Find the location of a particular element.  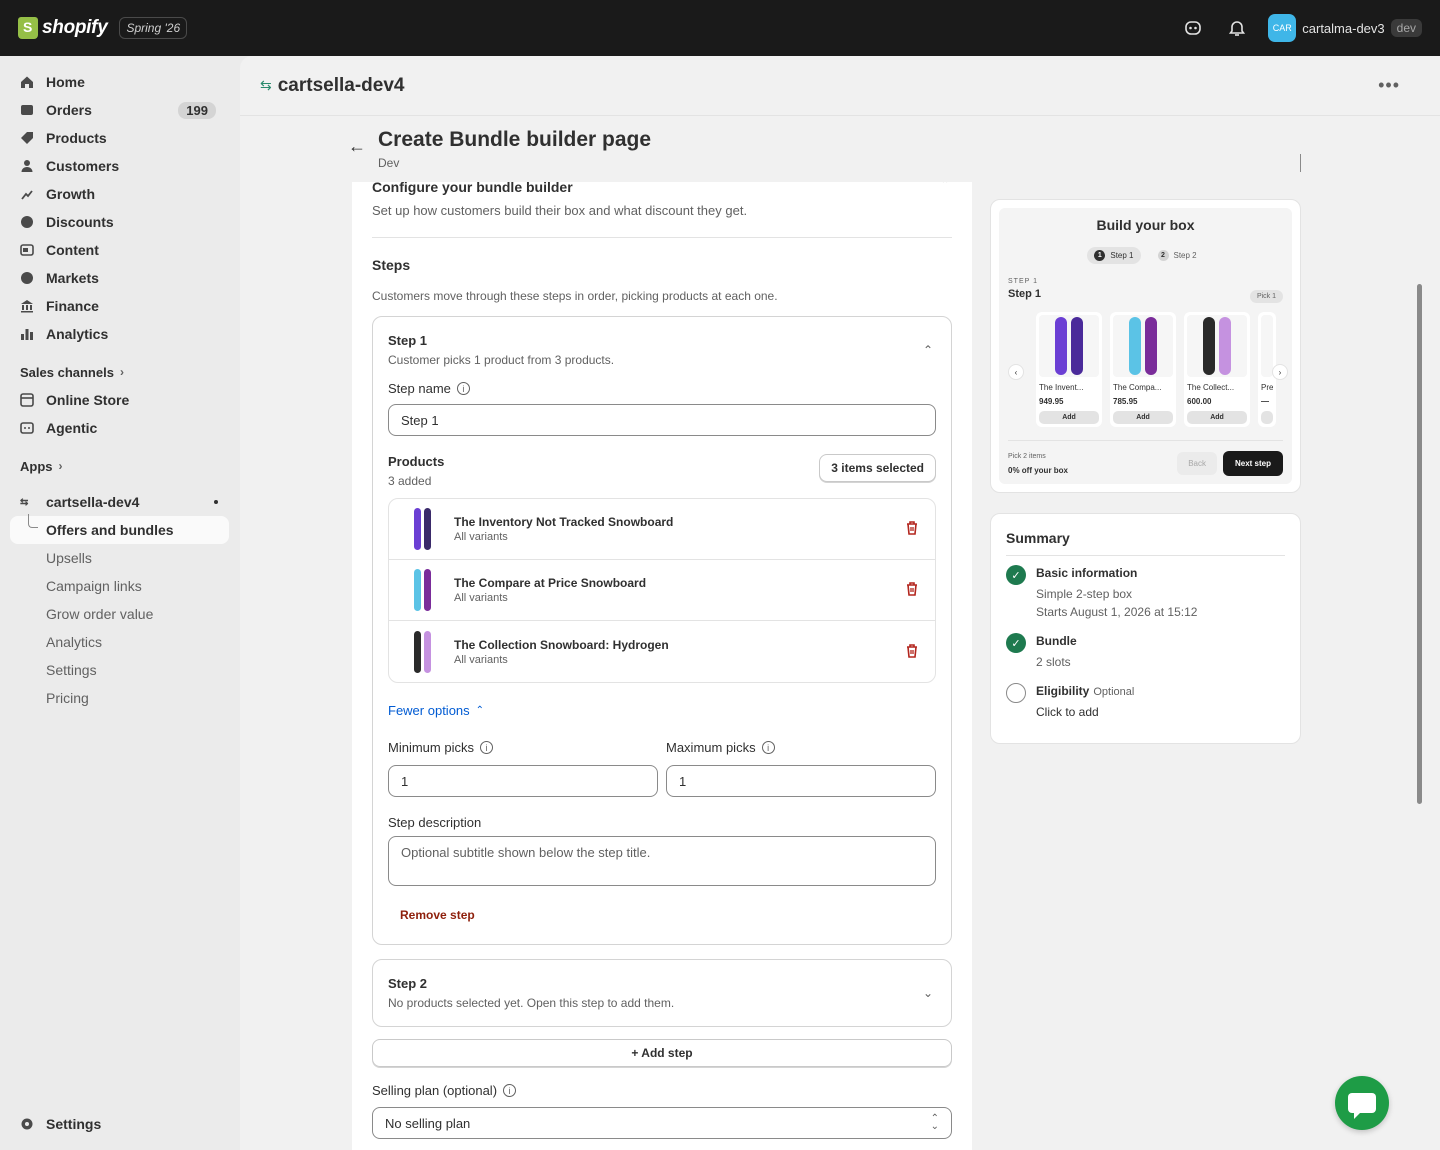

app-header: ⇆ cartsella-dev4 ••• is located at coordinates (840, 86).